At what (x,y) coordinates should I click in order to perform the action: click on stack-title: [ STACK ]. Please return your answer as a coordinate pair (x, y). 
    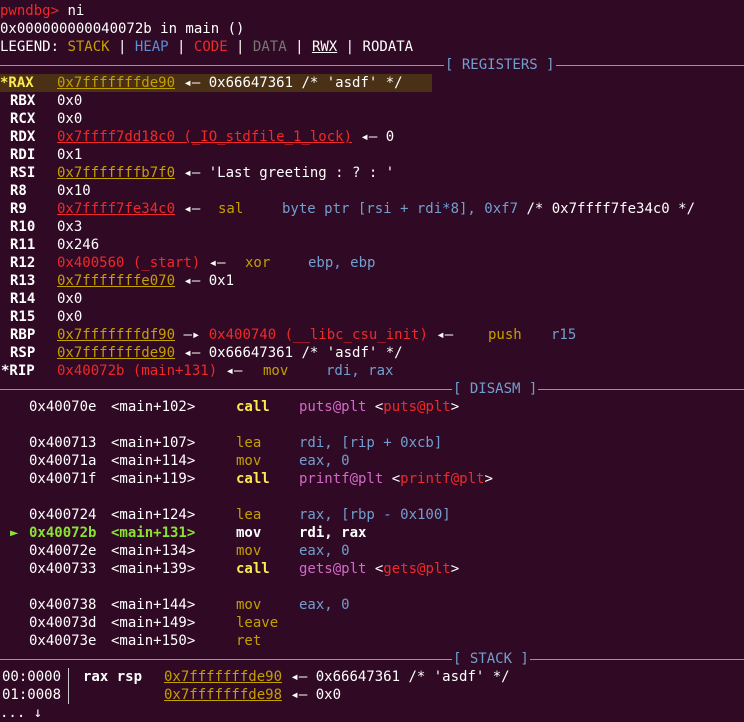
    Looking at the image, I should click on (491, 659).